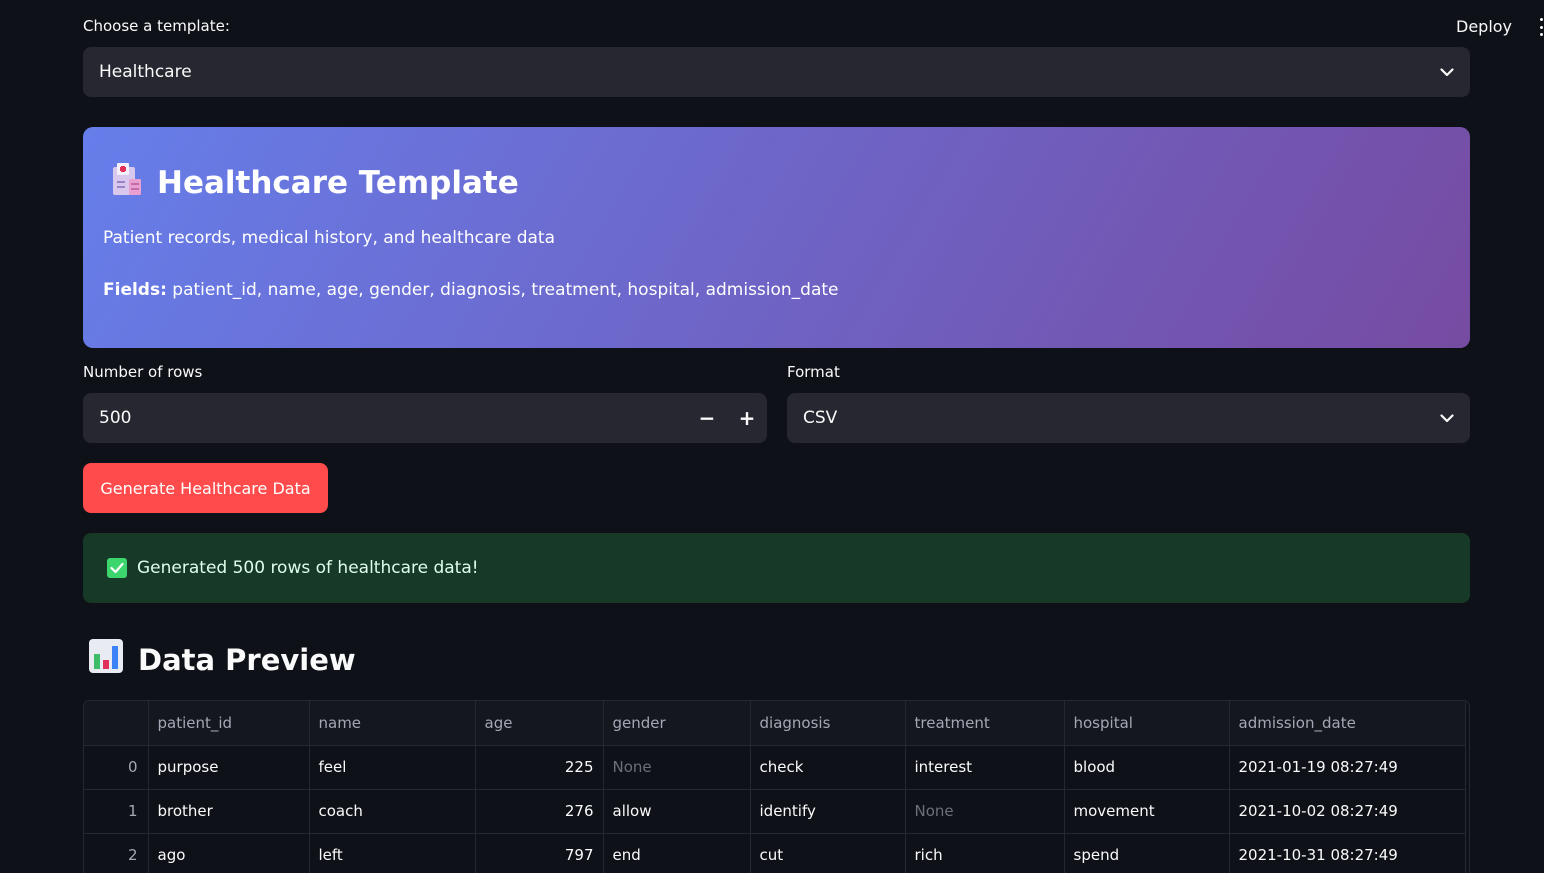 The width and height of the screenshot is (1544, 873). Describe the element at coordinates (392, 767) in the screenshot. I see `table-cell: feel` at that location.